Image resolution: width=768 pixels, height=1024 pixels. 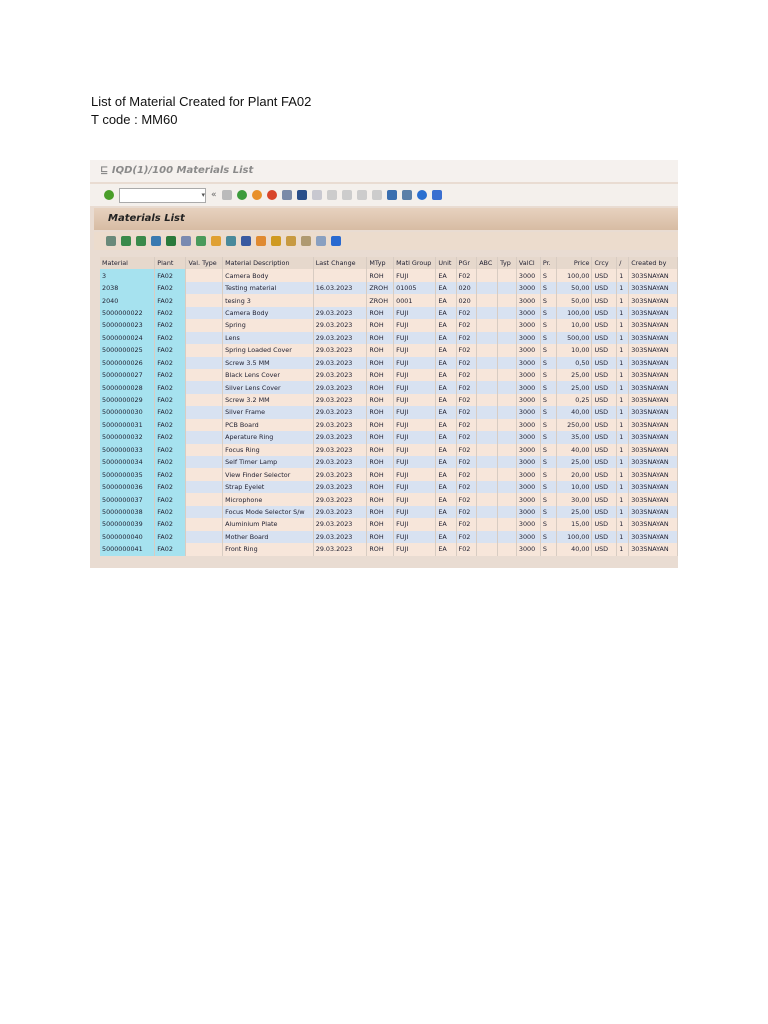 I want to click on cell-material: 5000000026, so click(x=128, y=362).